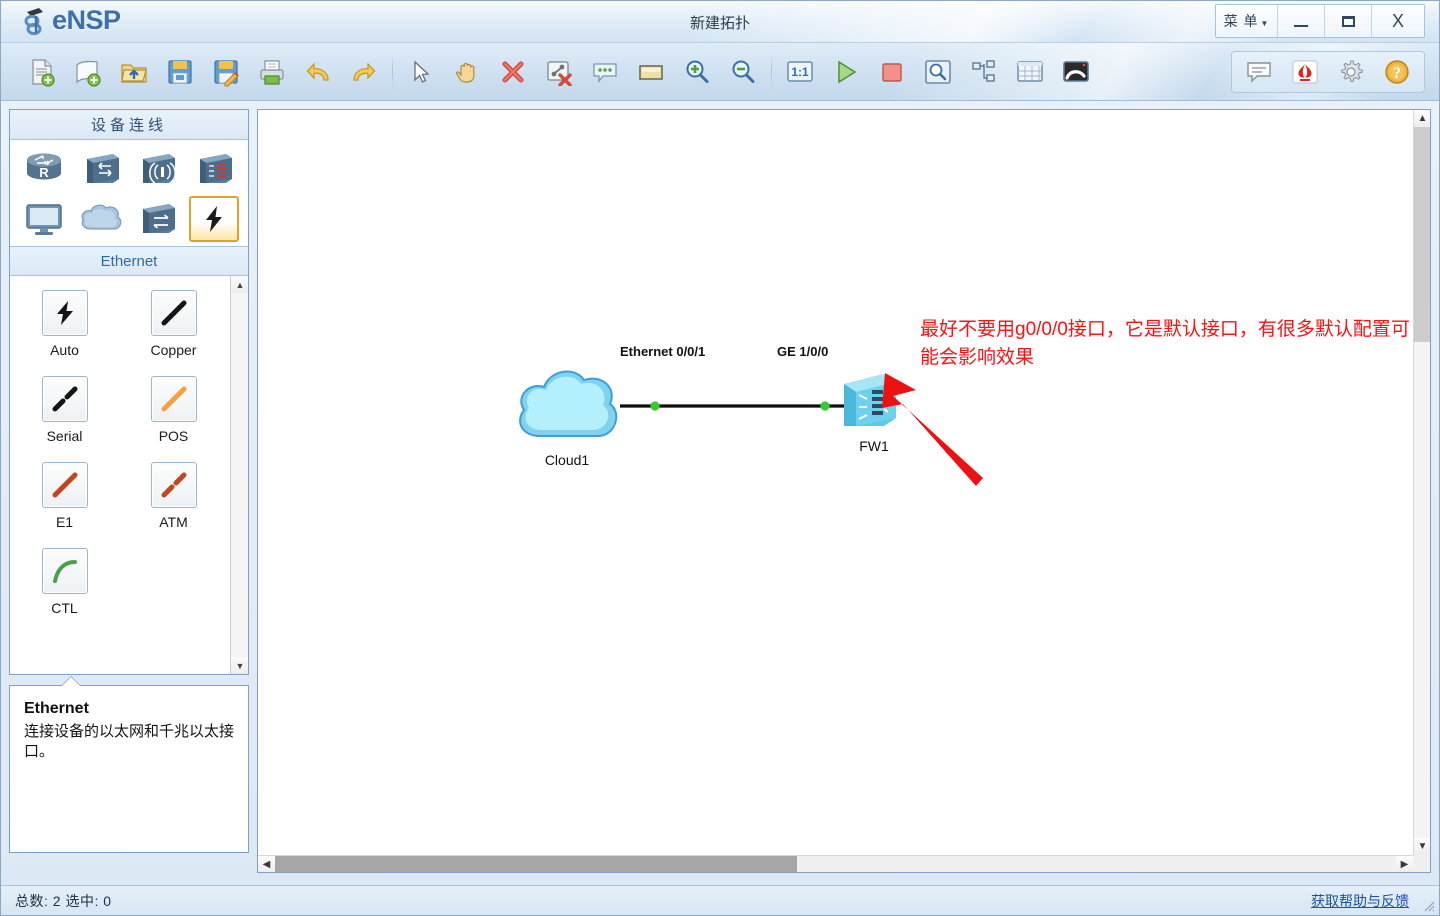 Image resolution: width=1440 pixels, height=916 pixels. Describe the element at coordinates (364, 72) in the screenshot. I see `redo-button` at that location.